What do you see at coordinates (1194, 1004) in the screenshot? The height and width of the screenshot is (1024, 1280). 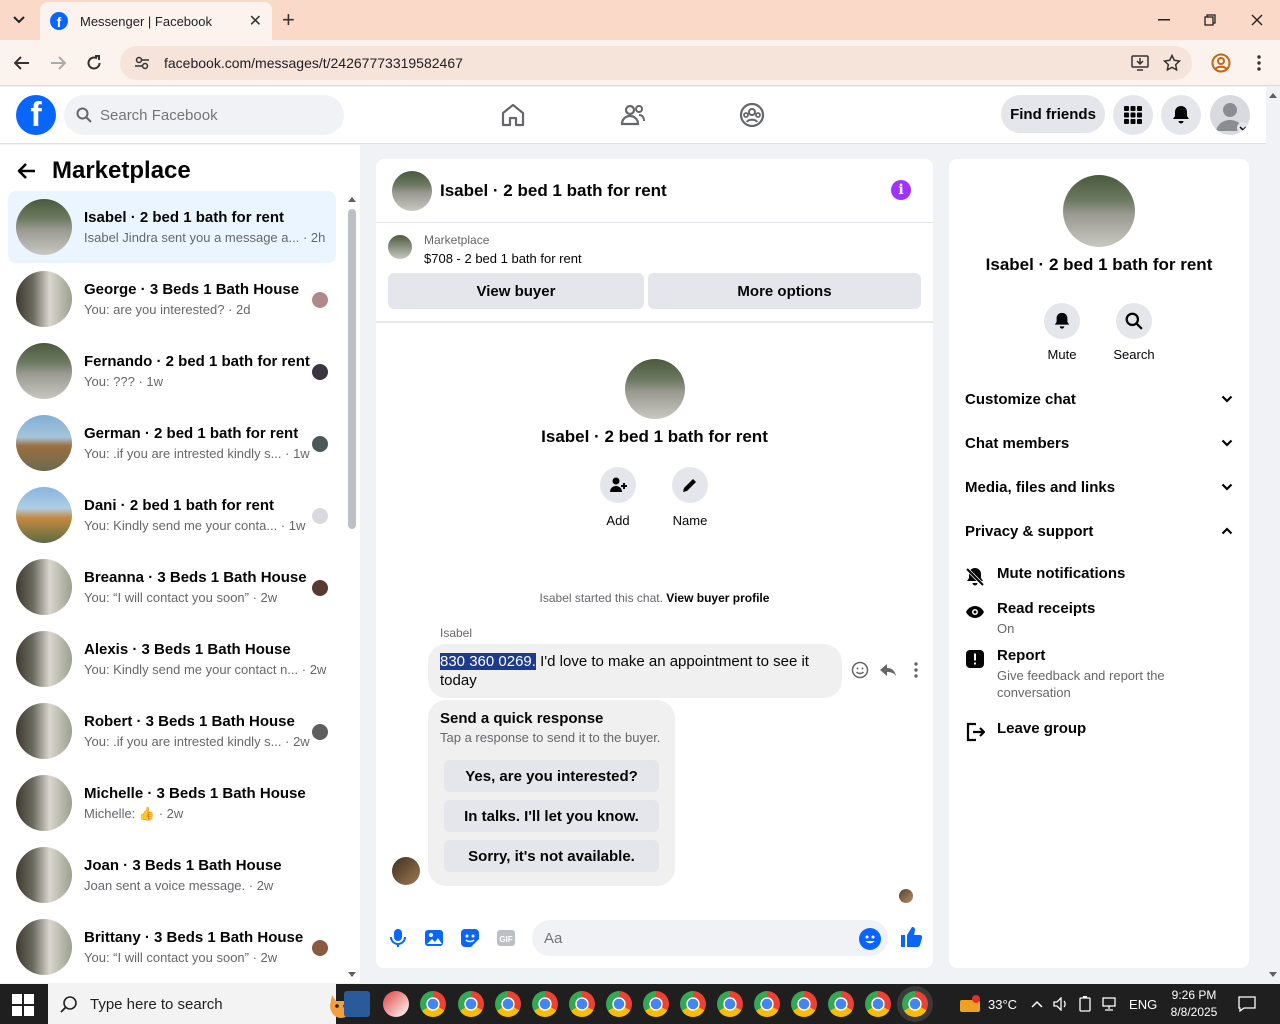 I see `clock: 9:26 PM 8/8/2025` at bounding box center [1194, 1004].